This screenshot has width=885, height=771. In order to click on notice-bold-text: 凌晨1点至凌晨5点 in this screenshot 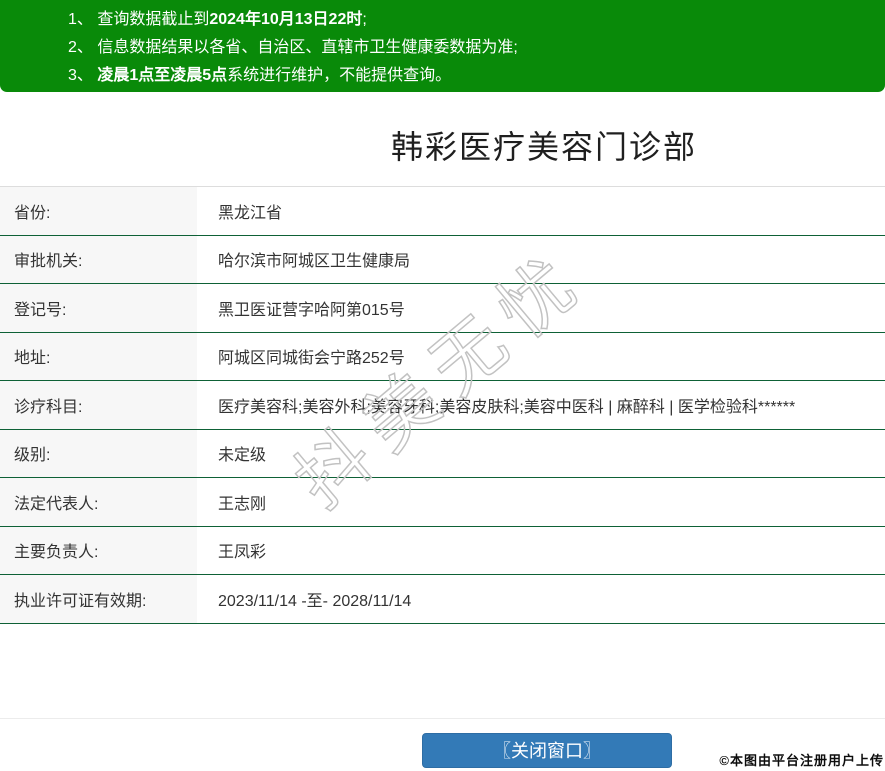, I will do `click(162, 75)`.